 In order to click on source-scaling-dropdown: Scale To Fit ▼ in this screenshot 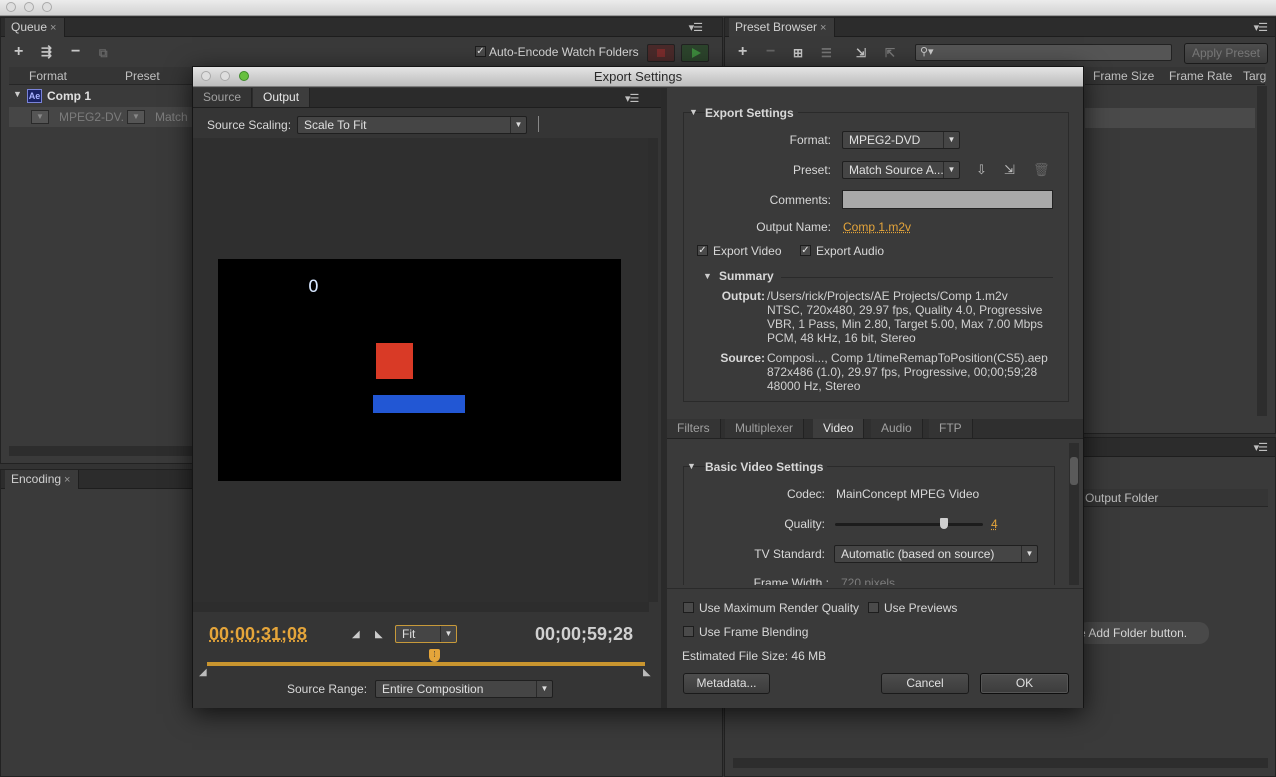, I will do `click(412, 125)`.